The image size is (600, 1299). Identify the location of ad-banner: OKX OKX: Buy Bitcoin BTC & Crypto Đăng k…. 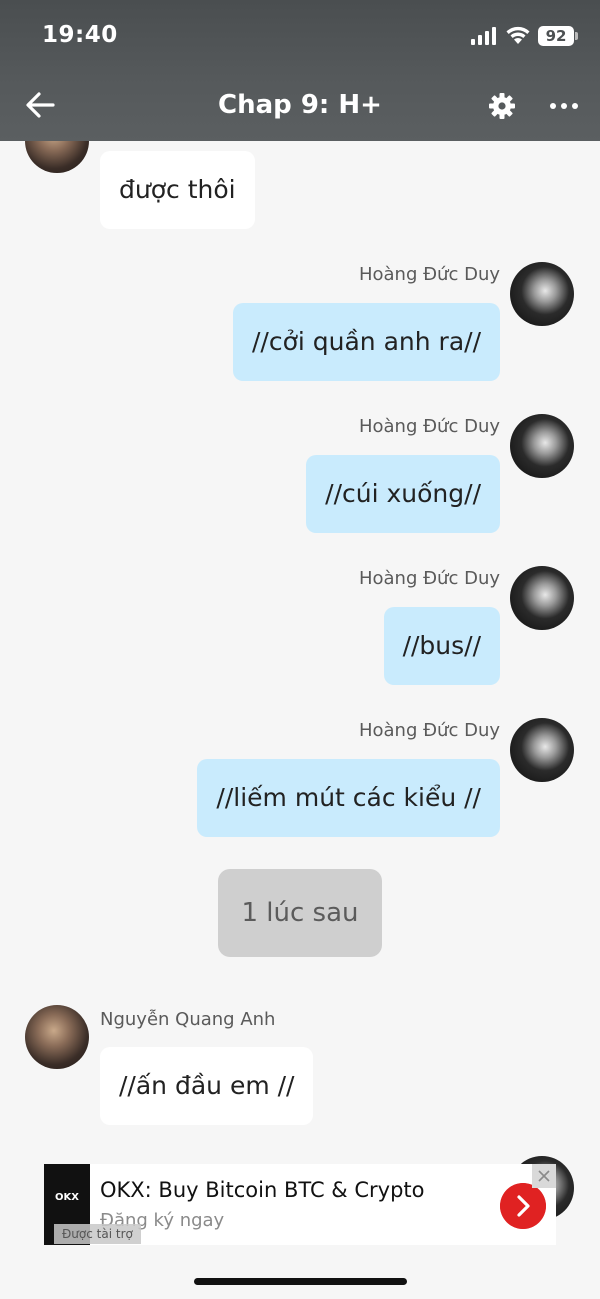
(300, 1204).